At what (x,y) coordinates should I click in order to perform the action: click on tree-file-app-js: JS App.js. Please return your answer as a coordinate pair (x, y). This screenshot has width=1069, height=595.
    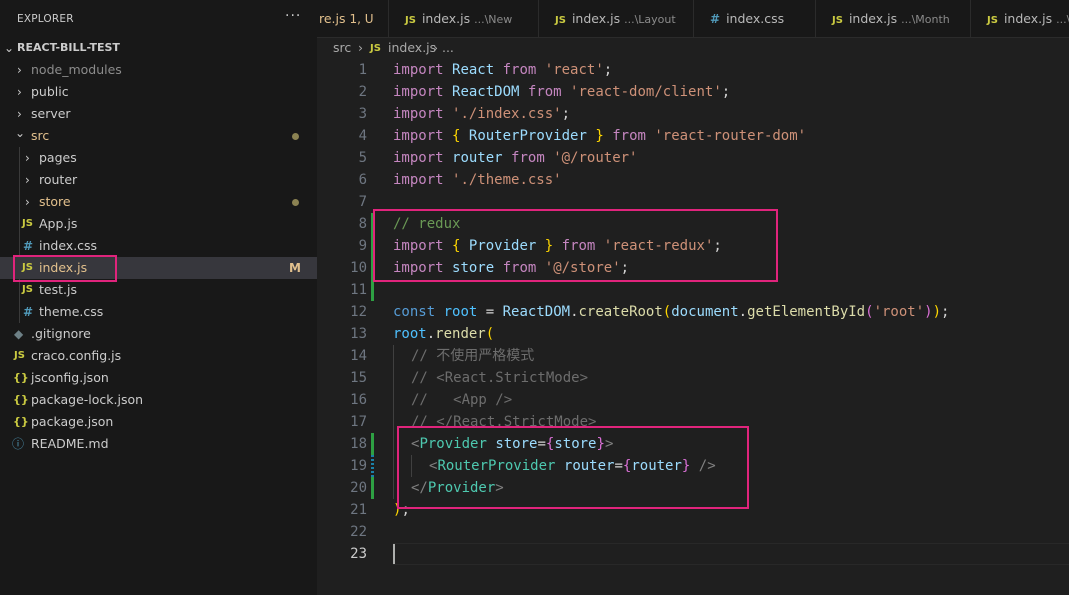
    Looking at the image, I should click on (158, 224).